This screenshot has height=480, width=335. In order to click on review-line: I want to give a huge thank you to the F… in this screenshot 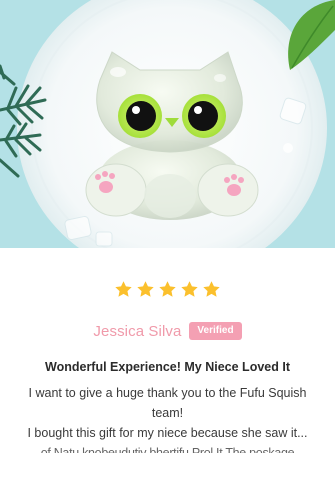, I will do `click(167, 403)`.